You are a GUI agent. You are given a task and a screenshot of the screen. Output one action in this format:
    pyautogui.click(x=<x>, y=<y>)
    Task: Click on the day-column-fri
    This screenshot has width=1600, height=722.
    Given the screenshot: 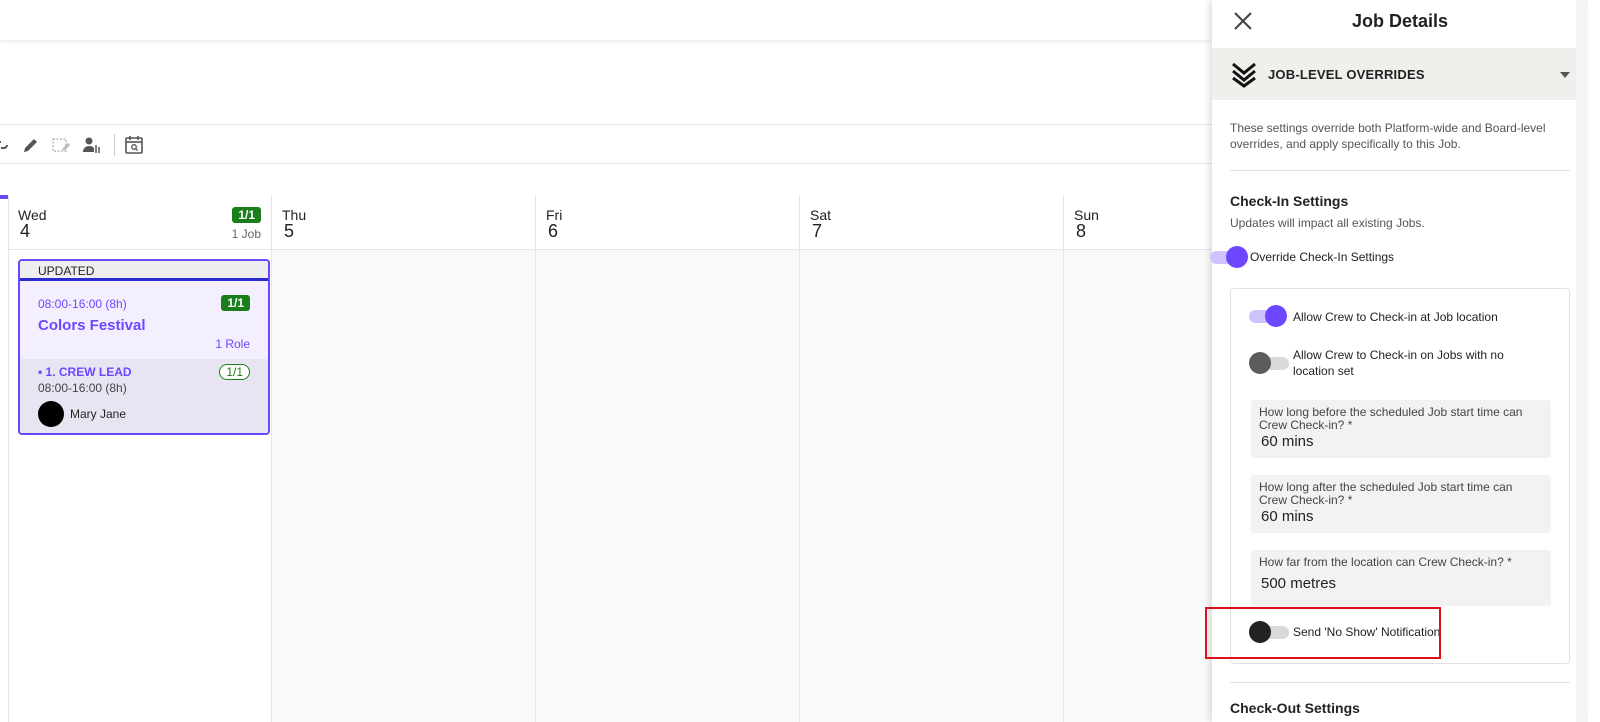 What is the action you would take?
    pyautogui.click(x=668, y=486)
    